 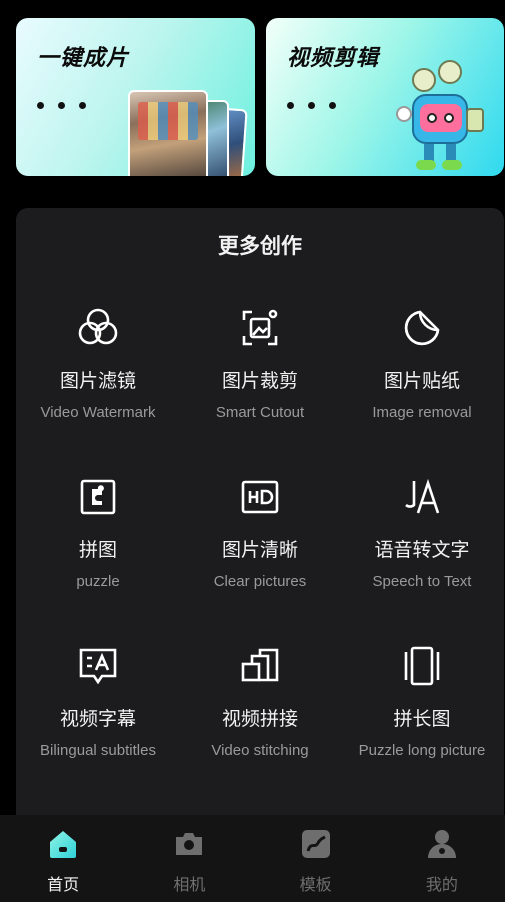 What do you see at coordinates (422, 666) in the screenshot?
I see `long-picture-icon` at bounding box center [422, 666].